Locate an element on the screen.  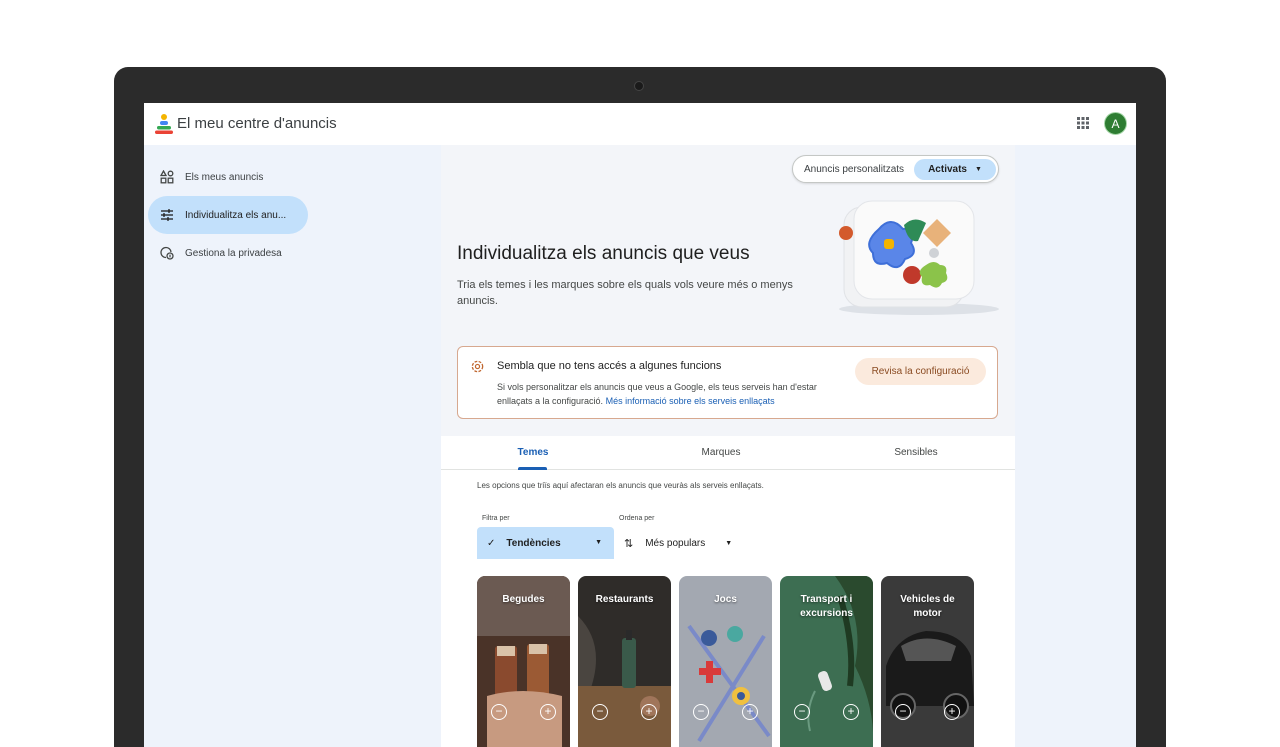
sidebar-item-label: Gestiona la privadesa is located at coordinates (233, 253).